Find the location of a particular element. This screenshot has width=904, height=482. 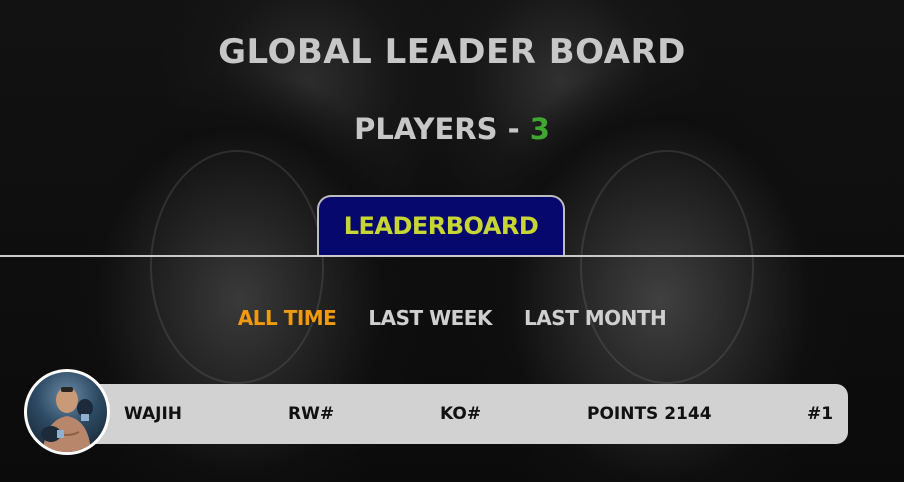

leaderboard-row: WAJIH RW# KO# POINTS 2144 #1 is located at coordinates (453, 414).